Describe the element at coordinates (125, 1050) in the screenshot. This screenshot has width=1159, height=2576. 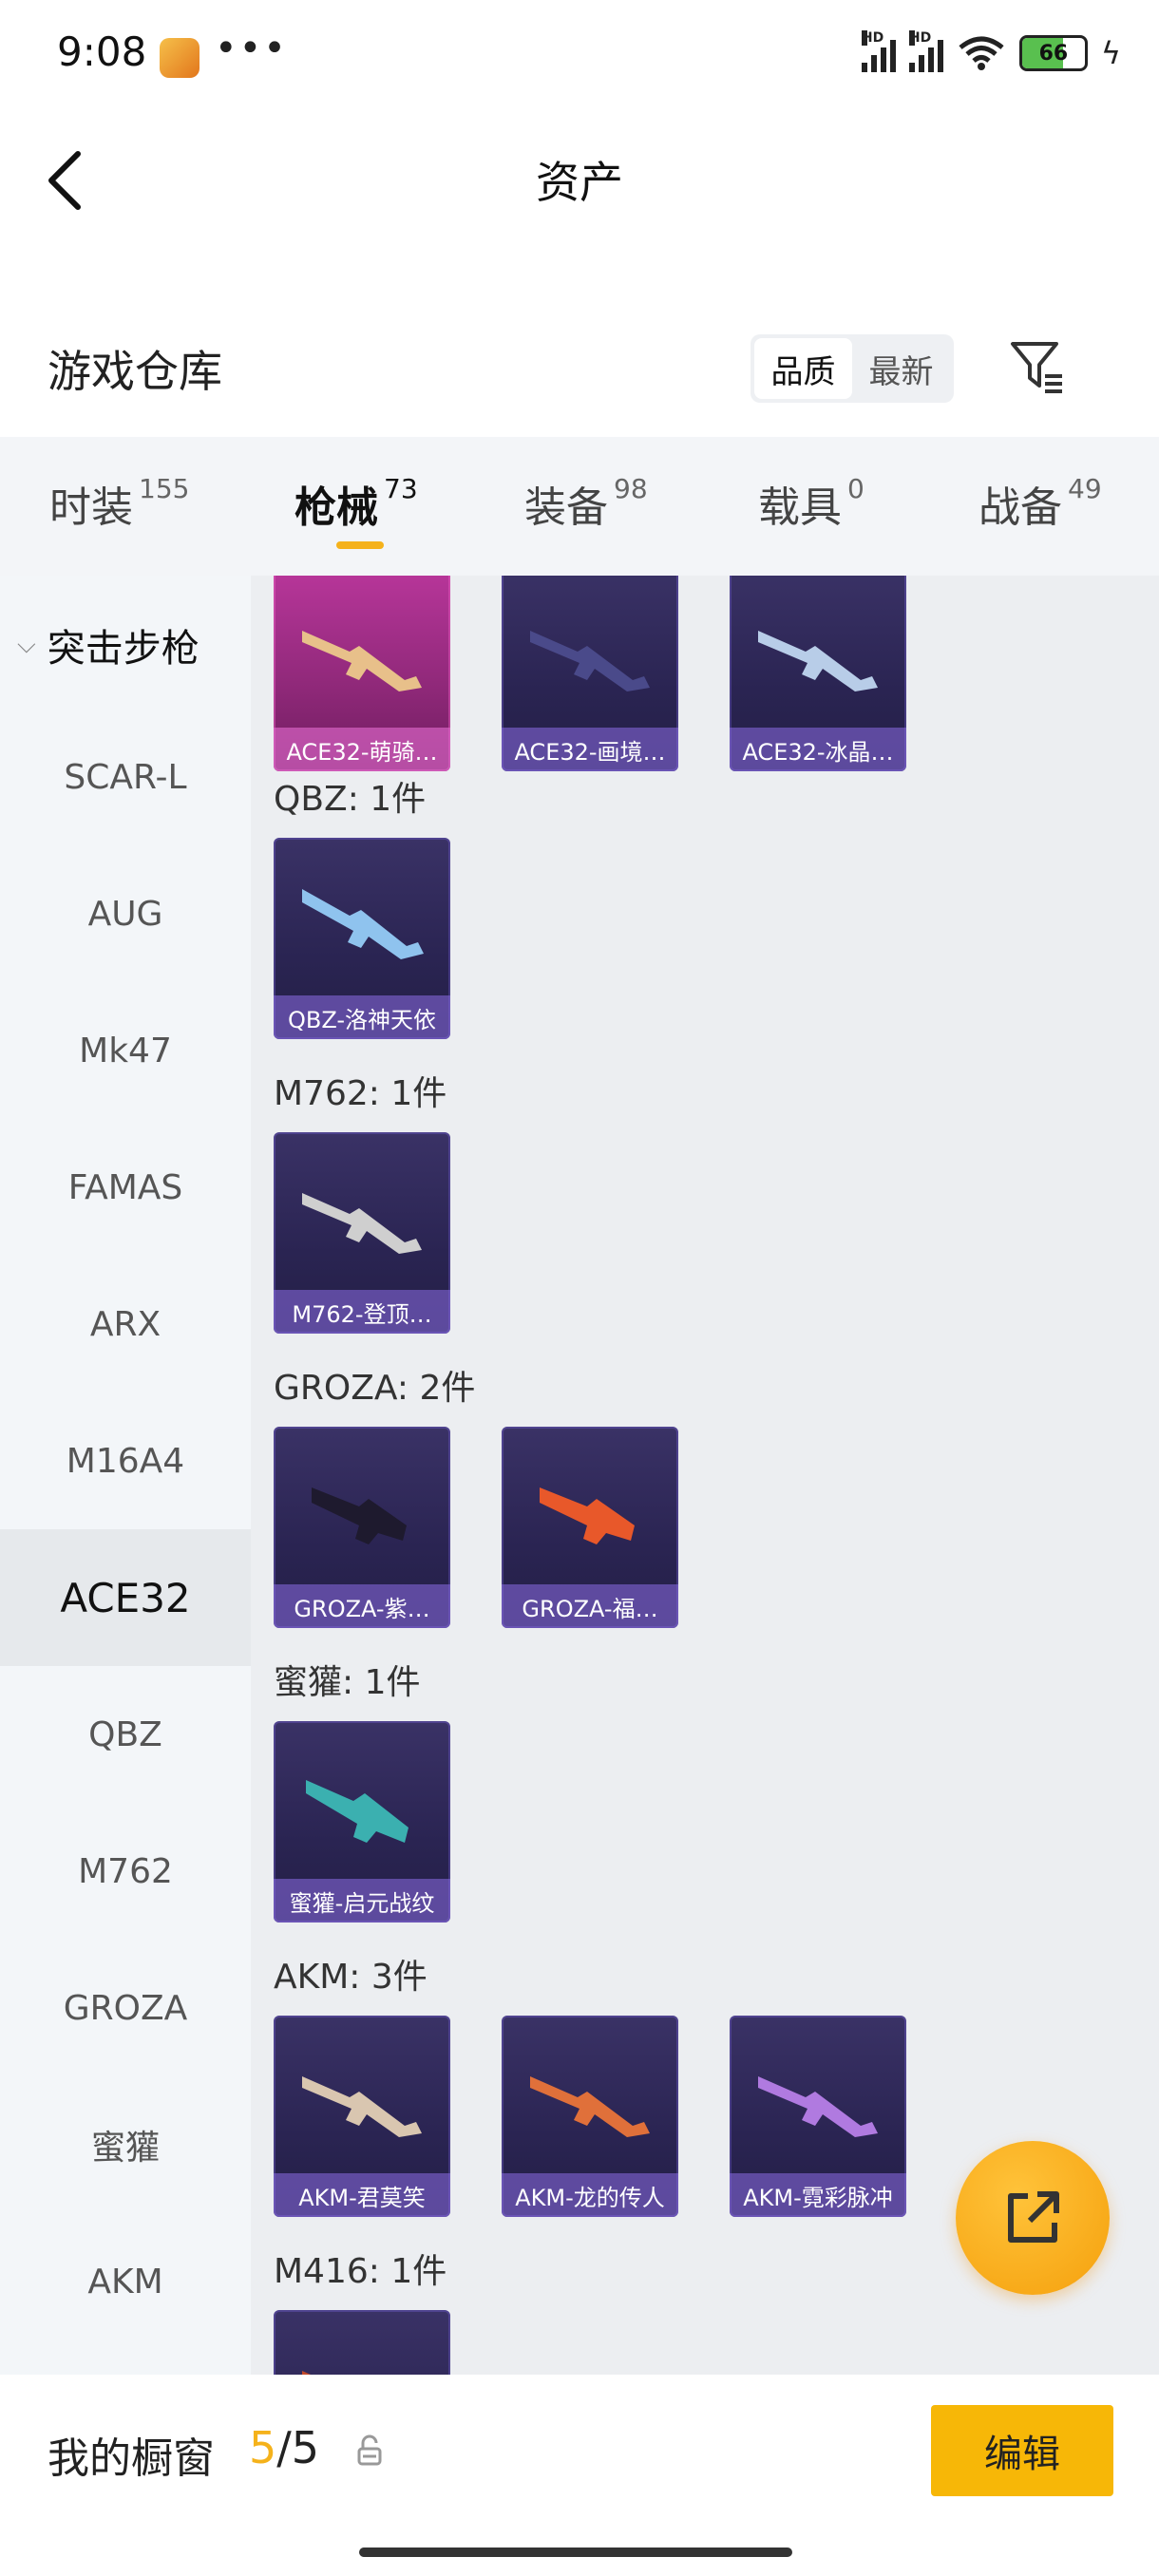
I see `sidebar-item-mk47: Mk47` at that location.